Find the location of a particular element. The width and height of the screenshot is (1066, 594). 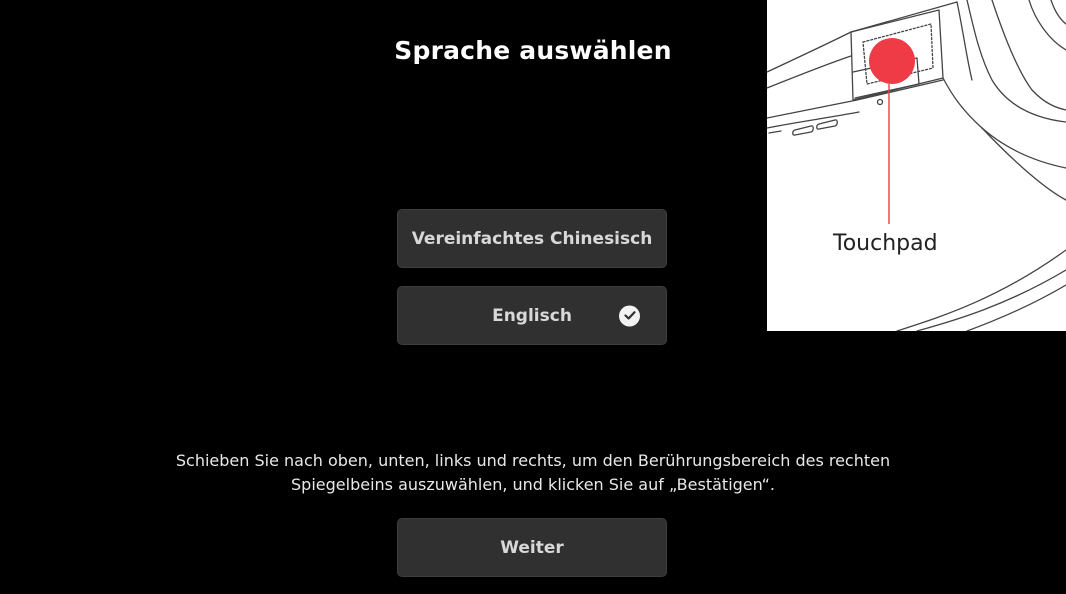

language-option-label: Vereinfachtes Chinesisch is located at coordinates (532, 238).